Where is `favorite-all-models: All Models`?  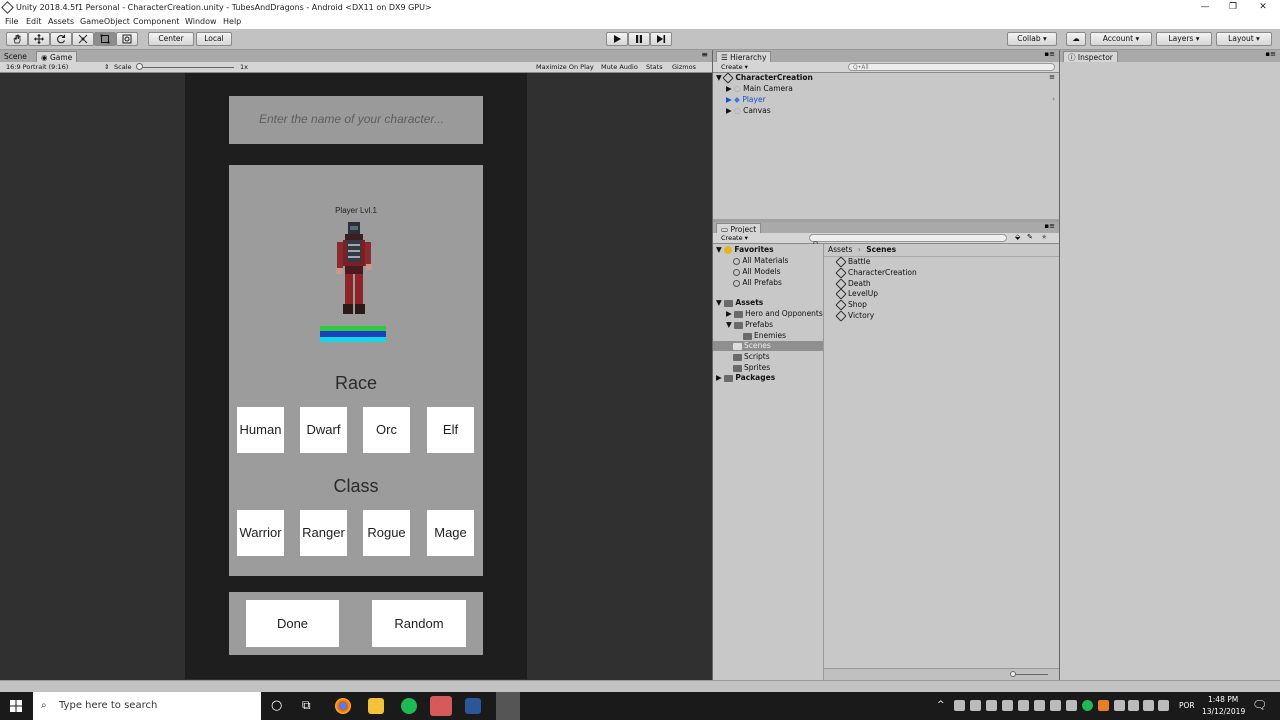
favorite-all-models: All Models is located at coordinates (757, 272).